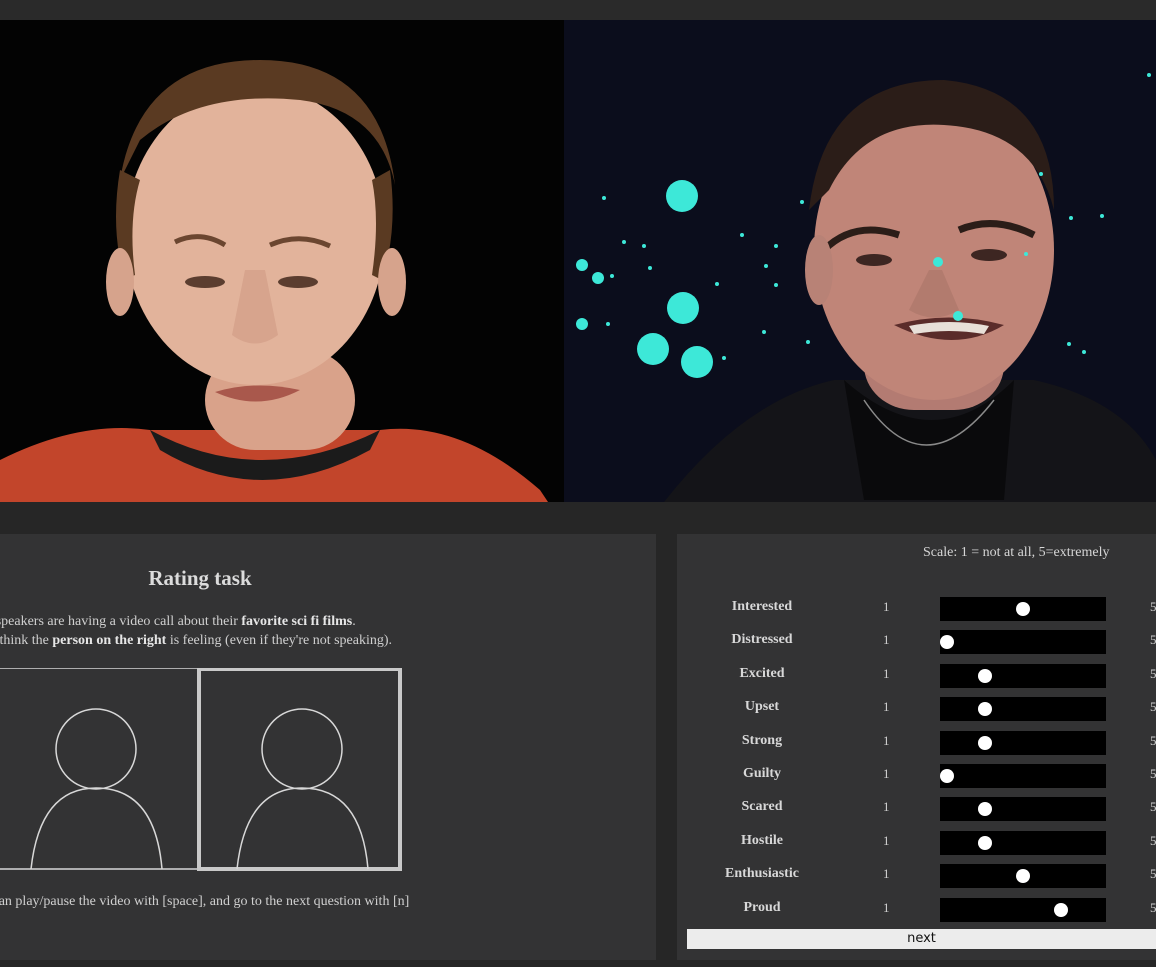  I want to click on rating-label: Hostile, so click(762, 840).